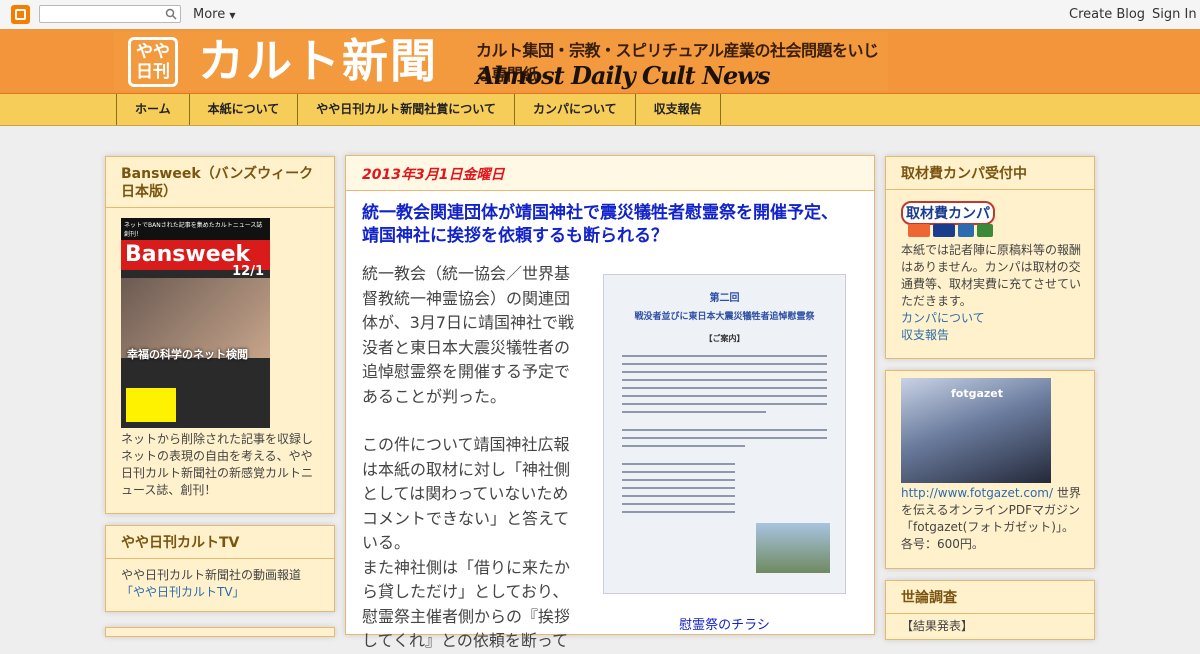  I want to click on fotgazet-link: http://www.fotgazet.com/, so click(977, 493).